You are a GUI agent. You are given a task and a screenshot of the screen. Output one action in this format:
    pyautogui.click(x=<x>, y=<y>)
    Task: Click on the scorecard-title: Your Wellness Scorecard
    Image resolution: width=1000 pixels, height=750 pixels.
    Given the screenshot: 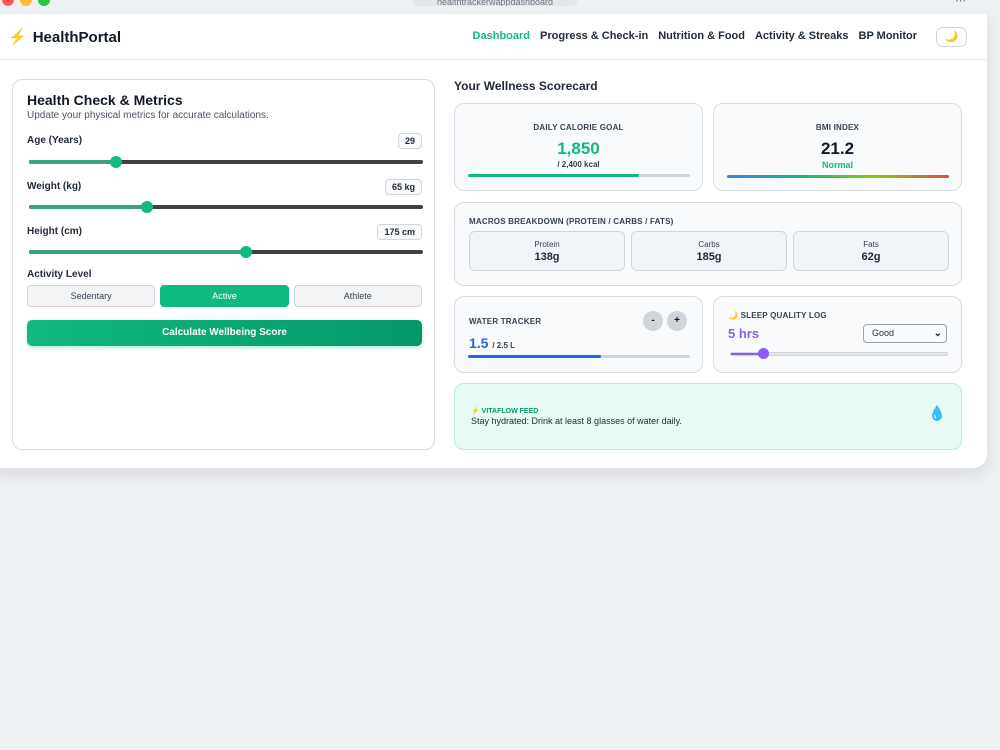 What is the action you would take?
    pyautogui.click(x=526, y=86)
    